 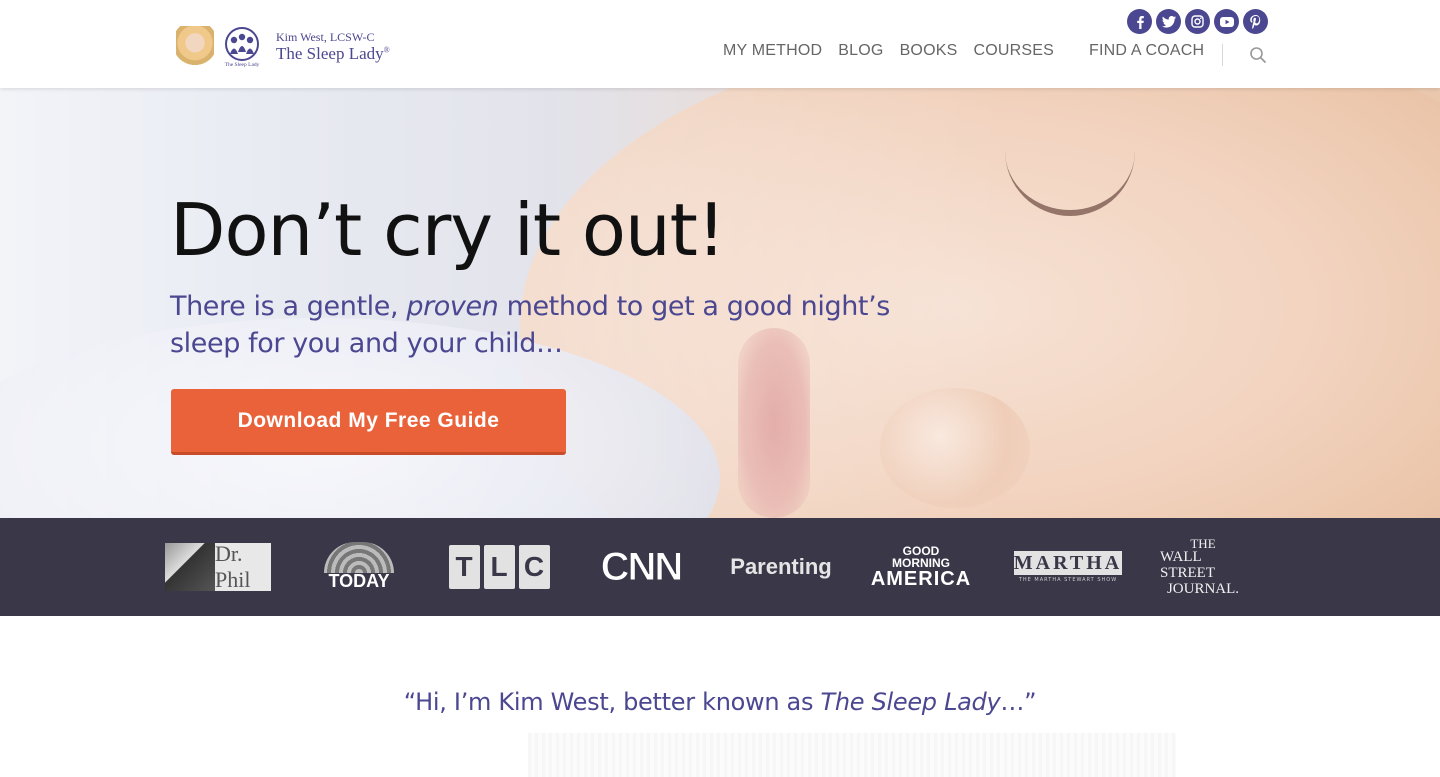 What do you see at coordinates (1255, 21) in the screenshot?
I see `pinterest-icon` at bounding box center [1255, 21].